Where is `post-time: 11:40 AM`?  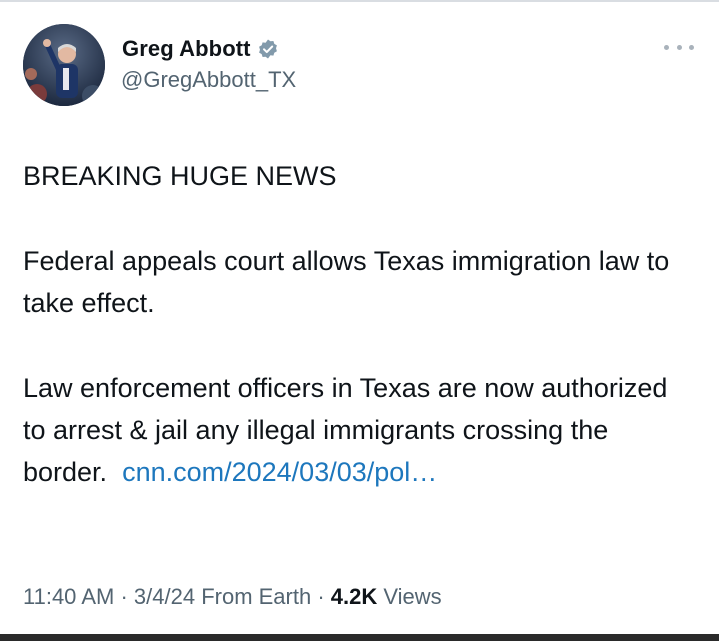
post-time: 11:40 AM is located at coordinates (68, 596).